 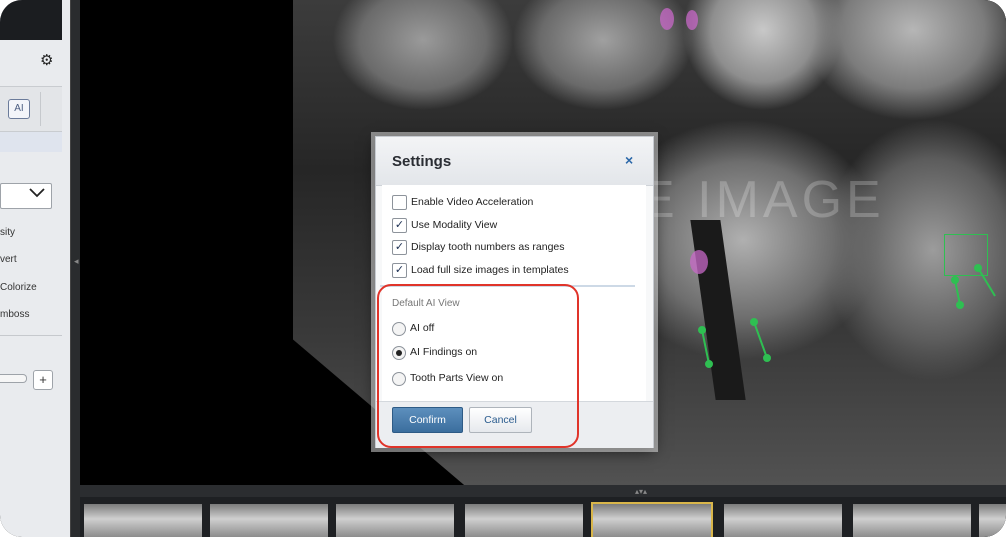 What do you see at coordinates (629, 160) in the screenshot?
I see `close-icon: ×` at bounding box center [629, 160].